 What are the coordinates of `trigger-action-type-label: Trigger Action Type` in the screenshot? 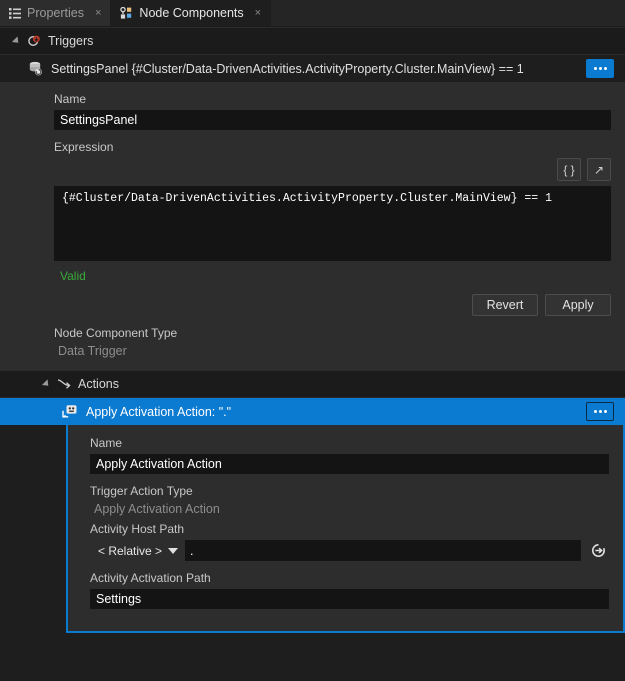 It's located at (141, 491).